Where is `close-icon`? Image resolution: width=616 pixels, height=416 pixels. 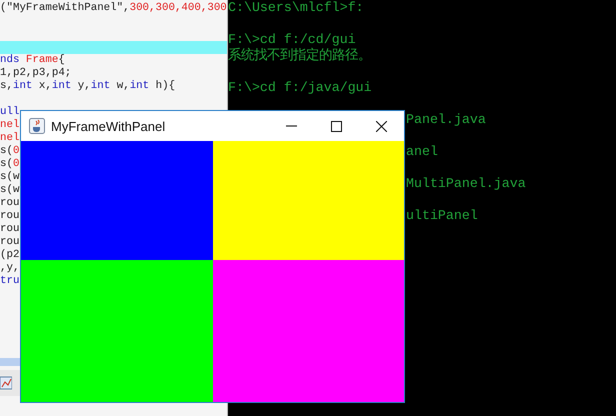 close-icon is located at coordinates (381, 126).